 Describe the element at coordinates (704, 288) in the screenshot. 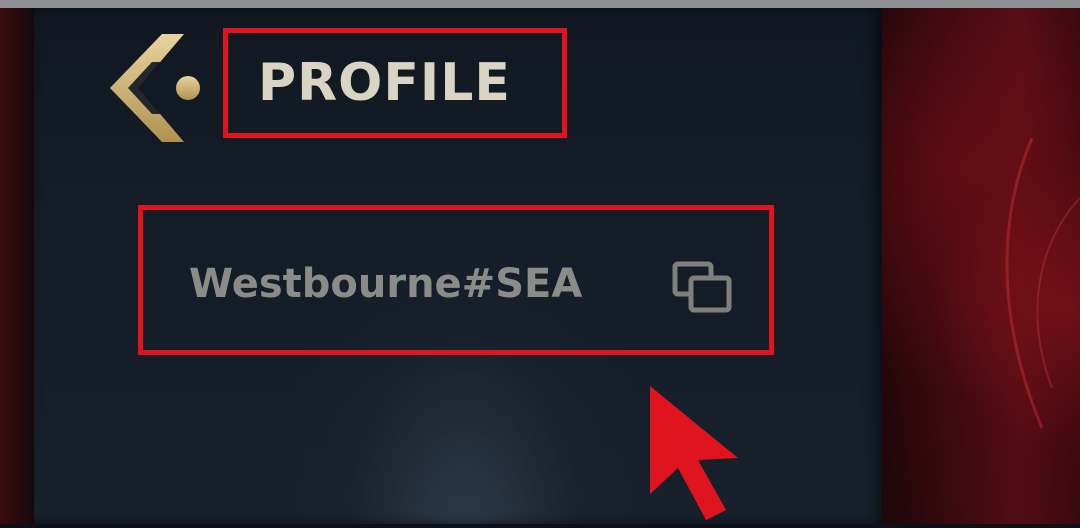

I see `copy-icon` at that location.